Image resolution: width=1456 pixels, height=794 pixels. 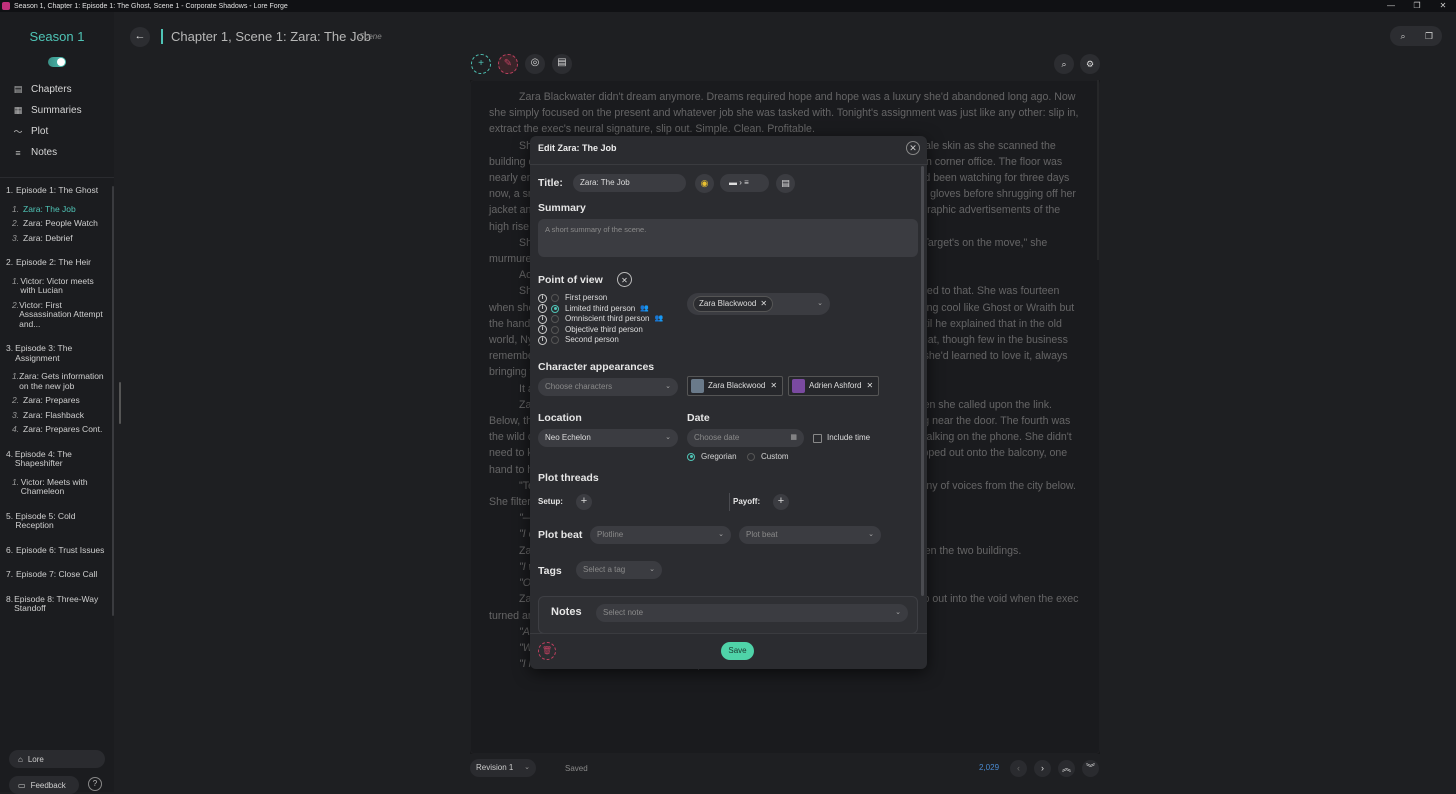 I want to click on scene-list: 1. Victor: Meets with Chameleon, so click(x=61, y=486).